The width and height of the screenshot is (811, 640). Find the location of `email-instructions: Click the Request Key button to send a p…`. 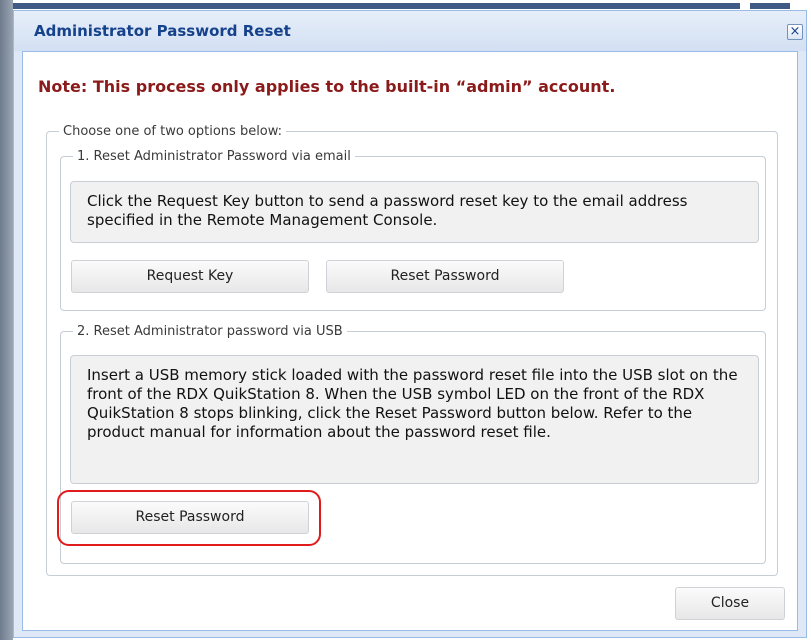

email-instructions: Click the Request Key button to send a p… is located at coordinates (414, 212).